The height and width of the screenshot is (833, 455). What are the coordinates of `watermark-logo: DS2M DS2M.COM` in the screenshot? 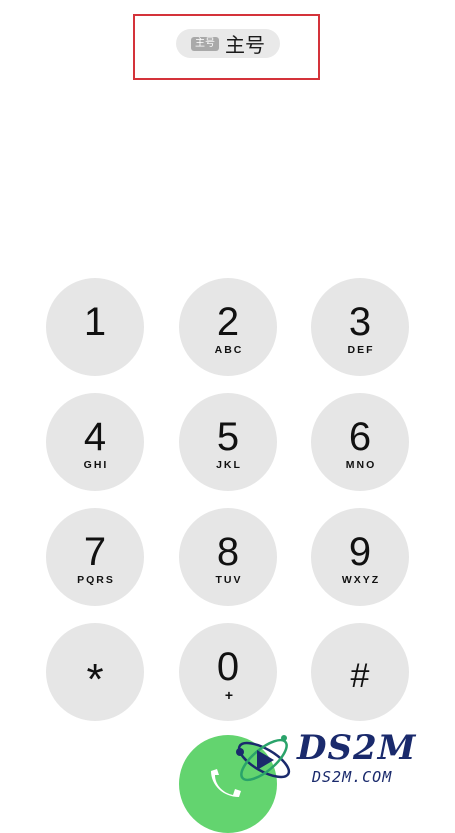 It's located at (339, 760).